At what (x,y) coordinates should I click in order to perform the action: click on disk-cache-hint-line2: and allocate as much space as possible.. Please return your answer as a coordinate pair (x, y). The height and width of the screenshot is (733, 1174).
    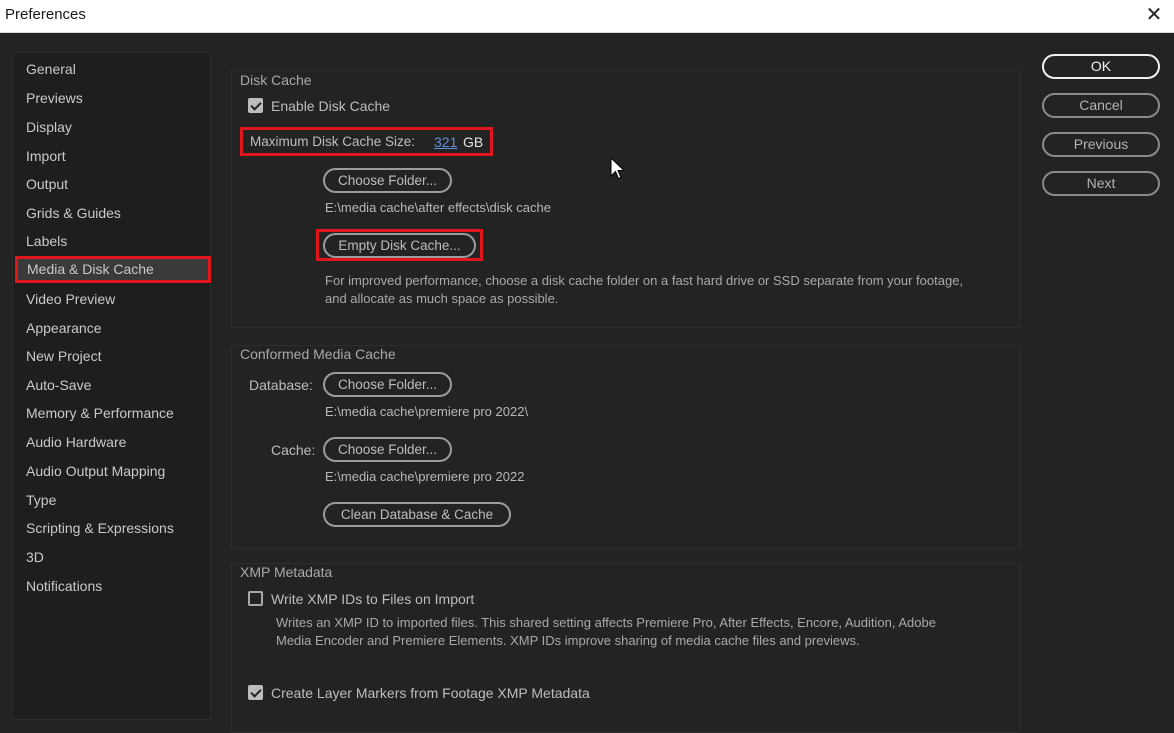
    Looking at the image, I should click on (442, 298).